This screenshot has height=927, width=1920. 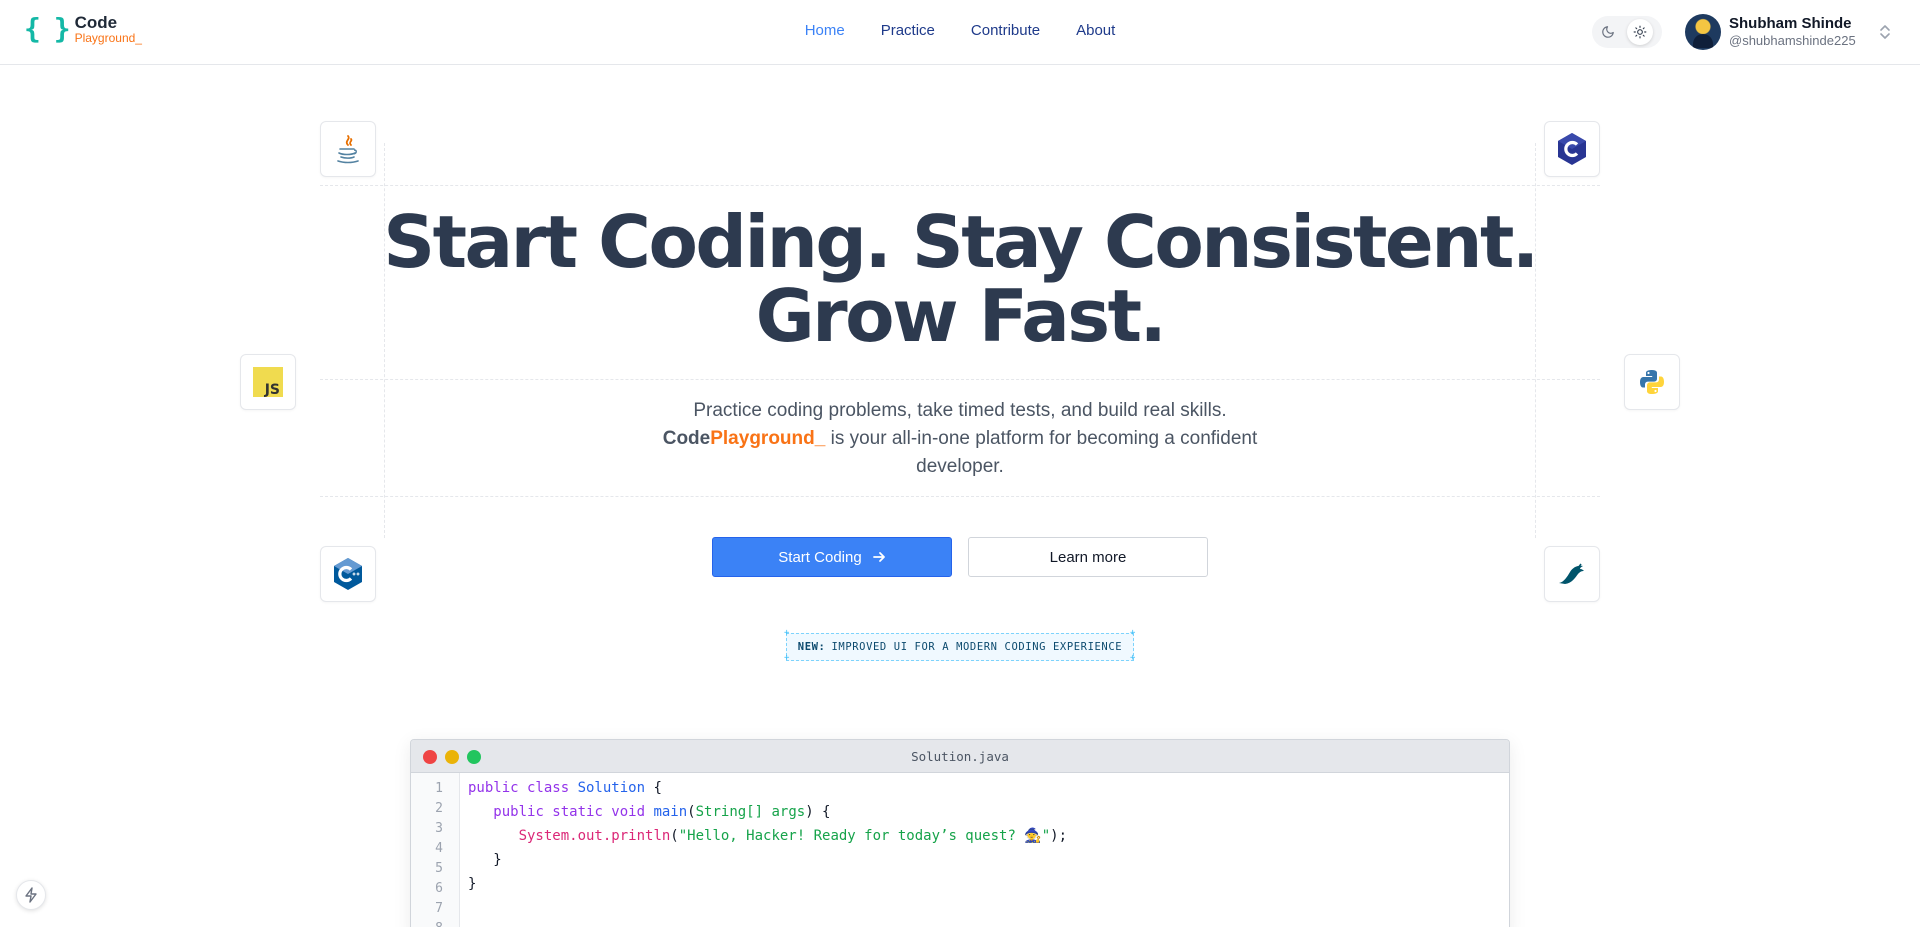 What do you see at coordinates (439, 828) in the screenshot?
I see `line-number: 3` at bounding box center [439, 828].